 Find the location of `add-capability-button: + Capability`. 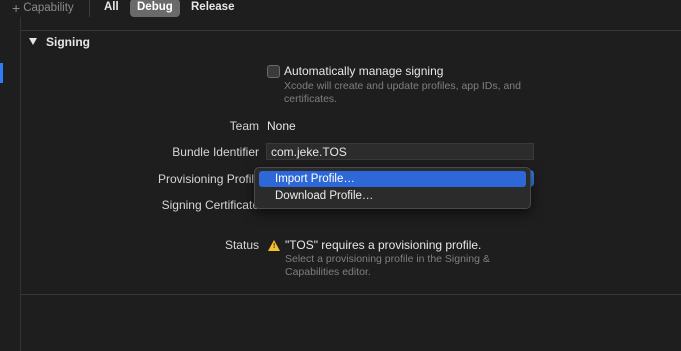

add-capability-button: + Capability is located at coordinates (43, 7).